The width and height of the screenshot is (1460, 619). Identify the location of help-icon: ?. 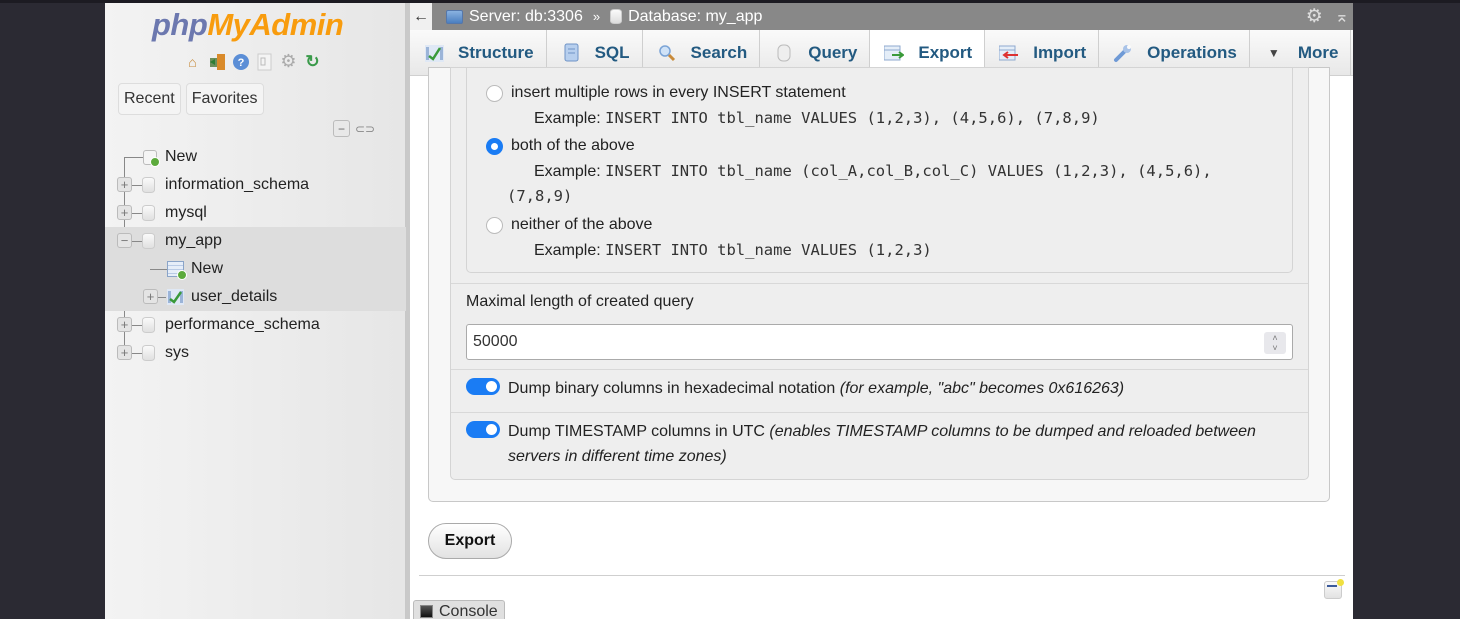
(240, 61).